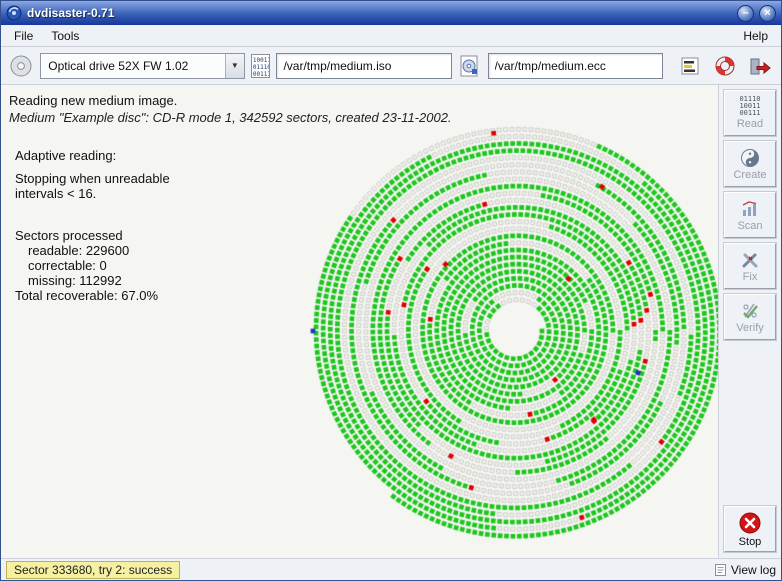 This screenshot has height=581, width=782. I want to click on stop-button: Stop, so click(750, 529).